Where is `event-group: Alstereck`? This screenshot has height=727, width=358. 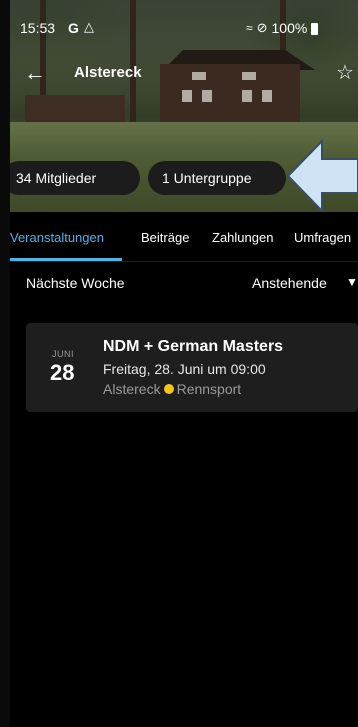 event-group: Alstereck is located at coordinates (132, 389).